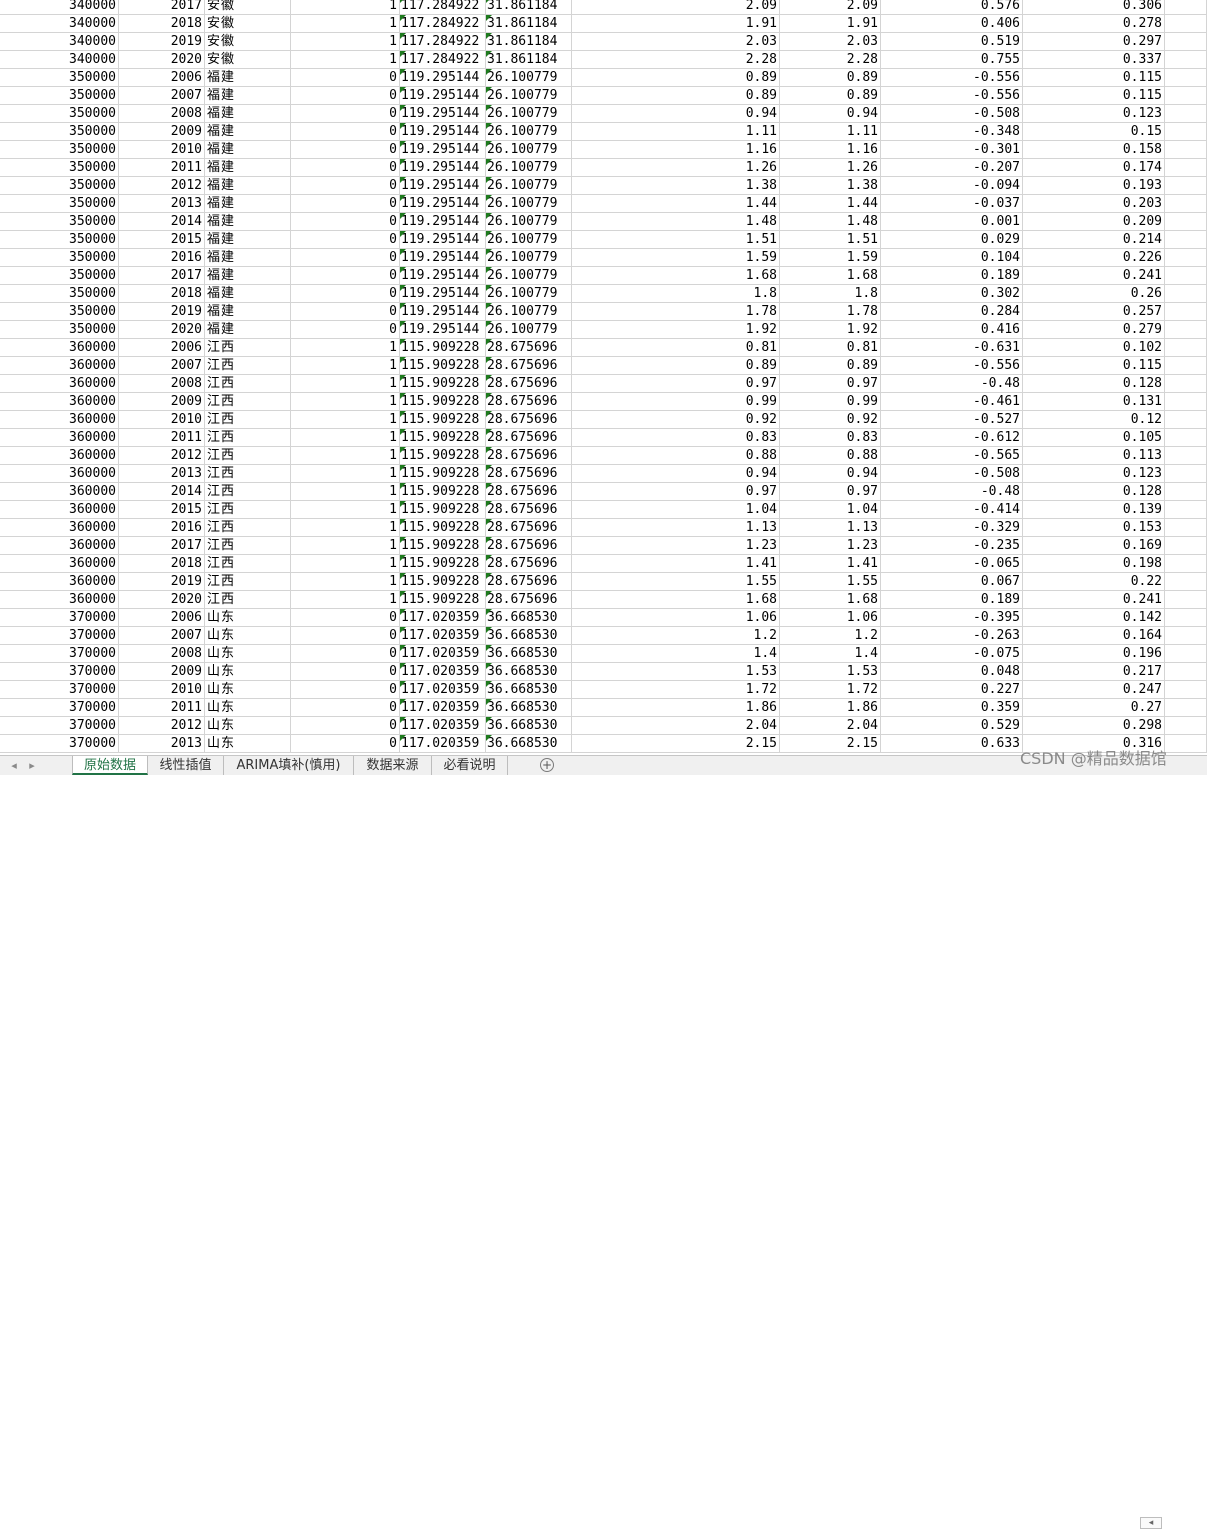 This screenshot has width=1207, height=1529. What do you see at coordinates (1151, 1523) in the screenshot?
I see `horizontal-scroll-left-icon: ◂` at bounding box center [1151, 1523].